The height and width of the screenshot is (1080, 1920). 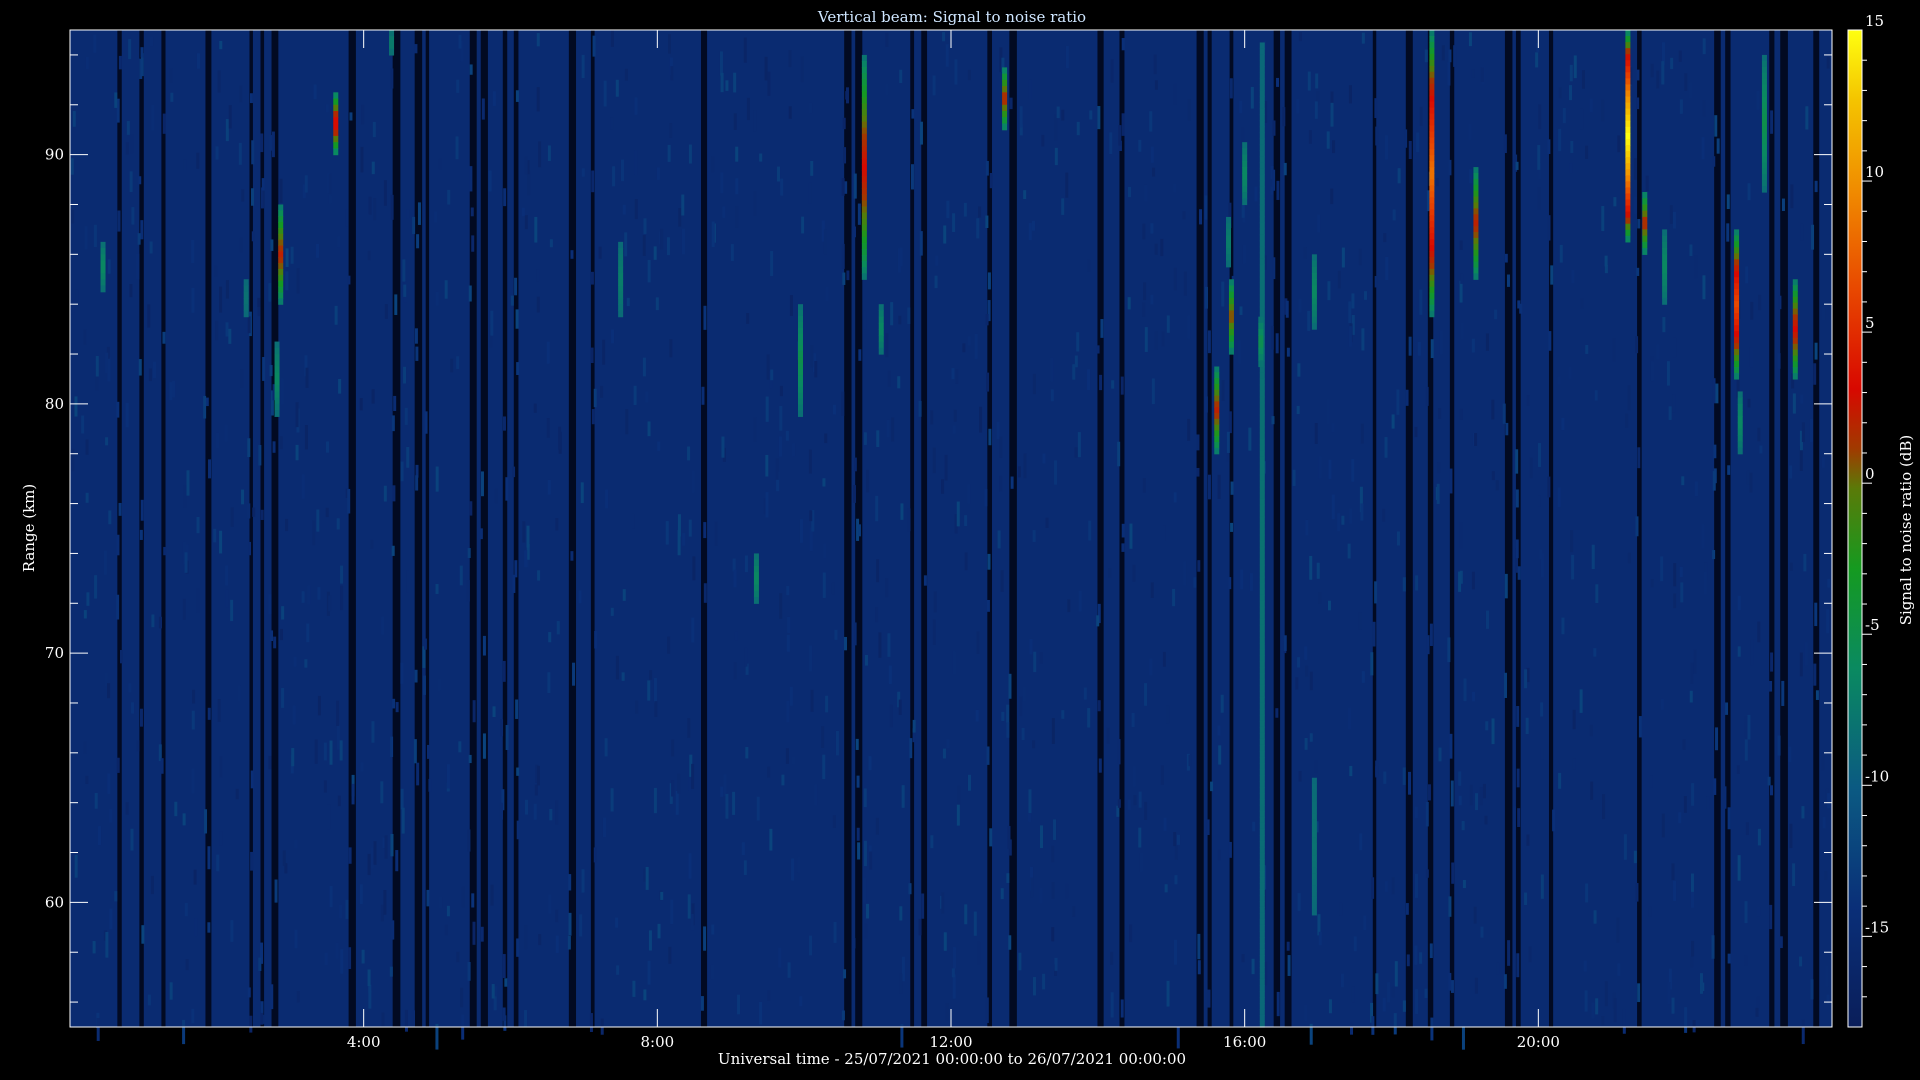 What do you see at coordinates (1538, 1042) in the screenshot?
I see `x-tick-label: 20:00` at bounding box center [1538, 1042].